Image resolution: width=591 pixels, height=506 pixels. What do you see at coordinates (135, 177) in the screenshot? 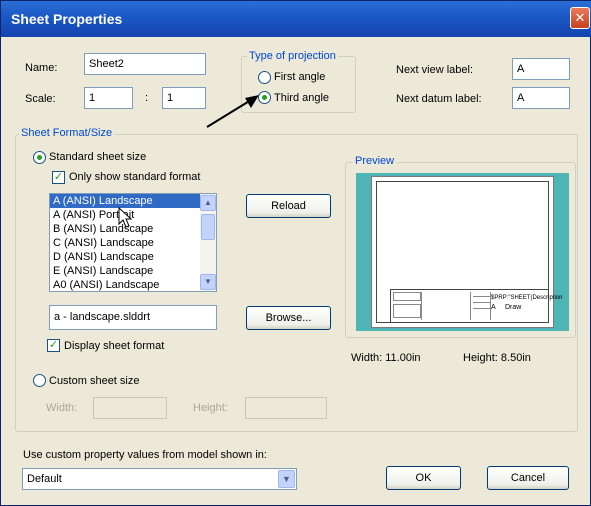
I see `only-standard-label: Only show standard format` at bounding box center [135, 177].